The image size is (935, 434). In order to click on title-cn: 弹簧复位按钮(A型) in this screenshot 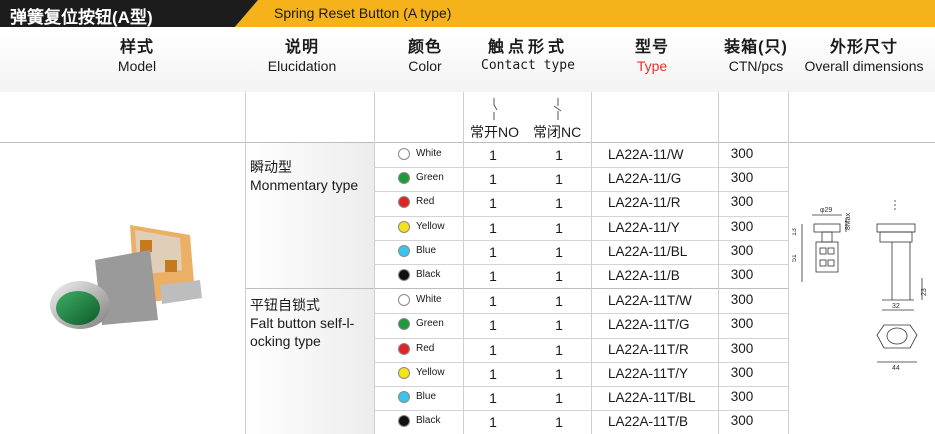, I will do `click(81, 17)`.